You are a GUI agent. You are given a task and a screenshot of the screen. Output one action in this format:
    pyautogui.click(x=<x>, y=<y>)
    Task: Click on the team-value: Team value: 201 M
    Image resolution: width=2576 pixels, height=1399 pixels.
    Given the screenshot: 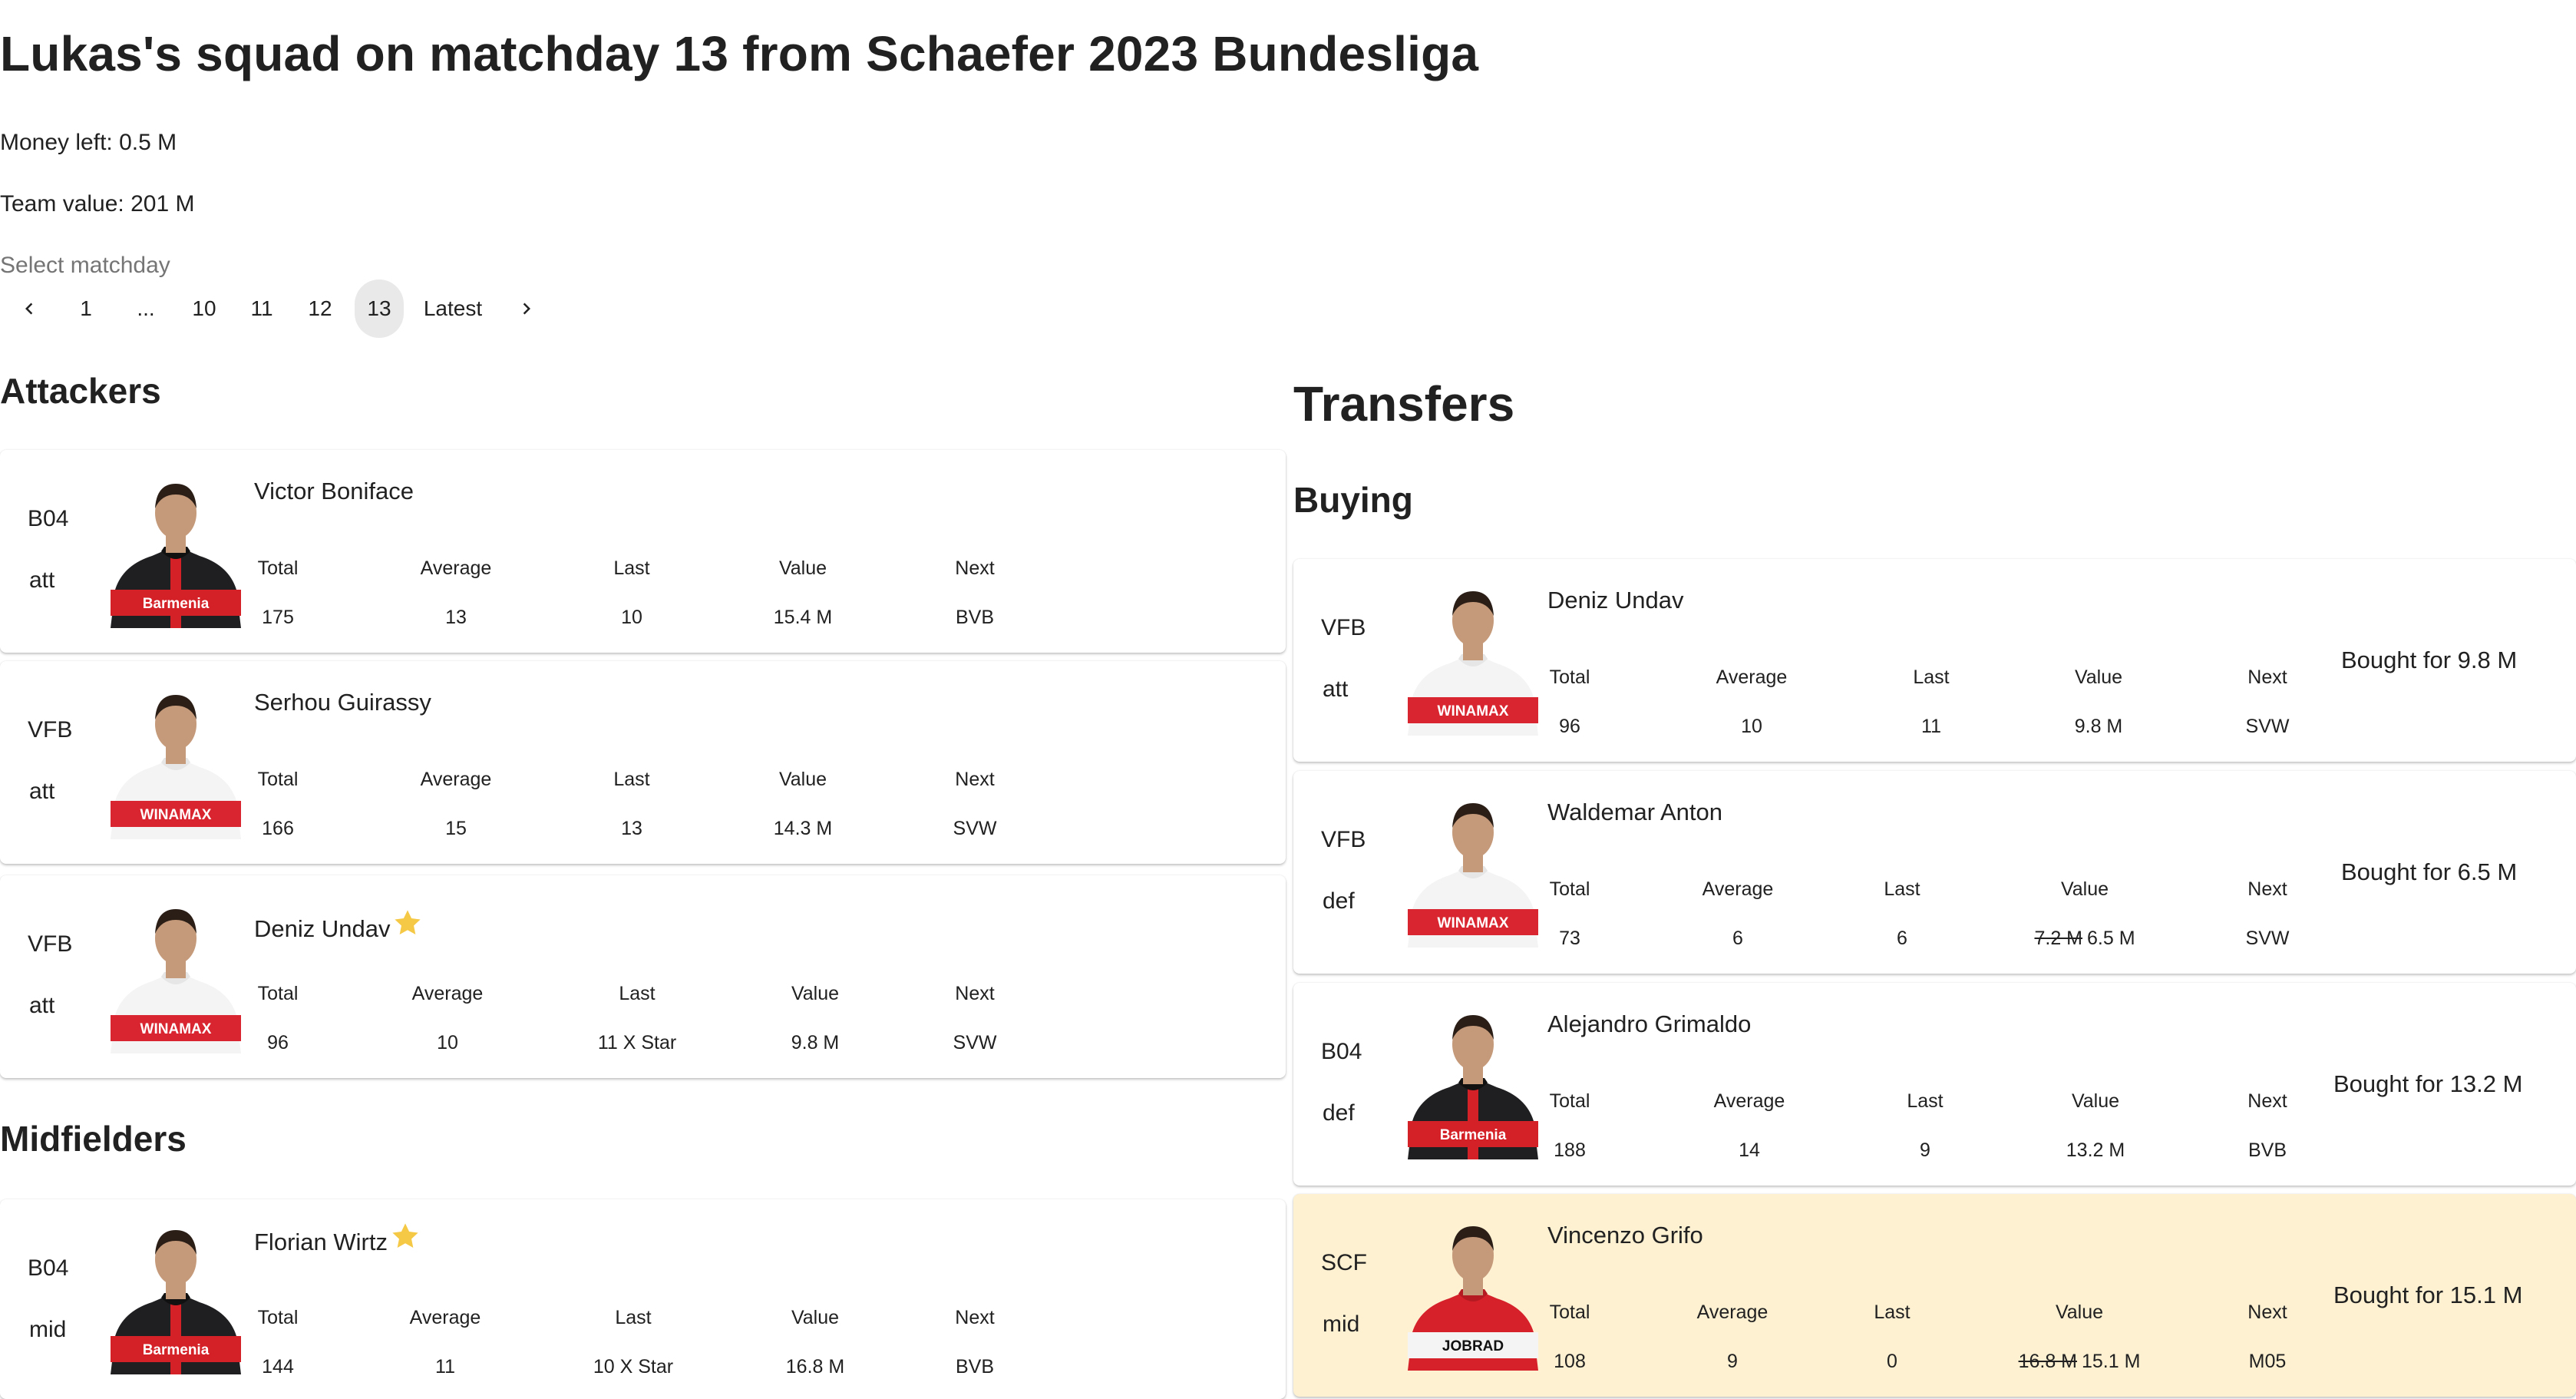 What is the action you would take?
    pyautogui.click(x=97, y=204)
    